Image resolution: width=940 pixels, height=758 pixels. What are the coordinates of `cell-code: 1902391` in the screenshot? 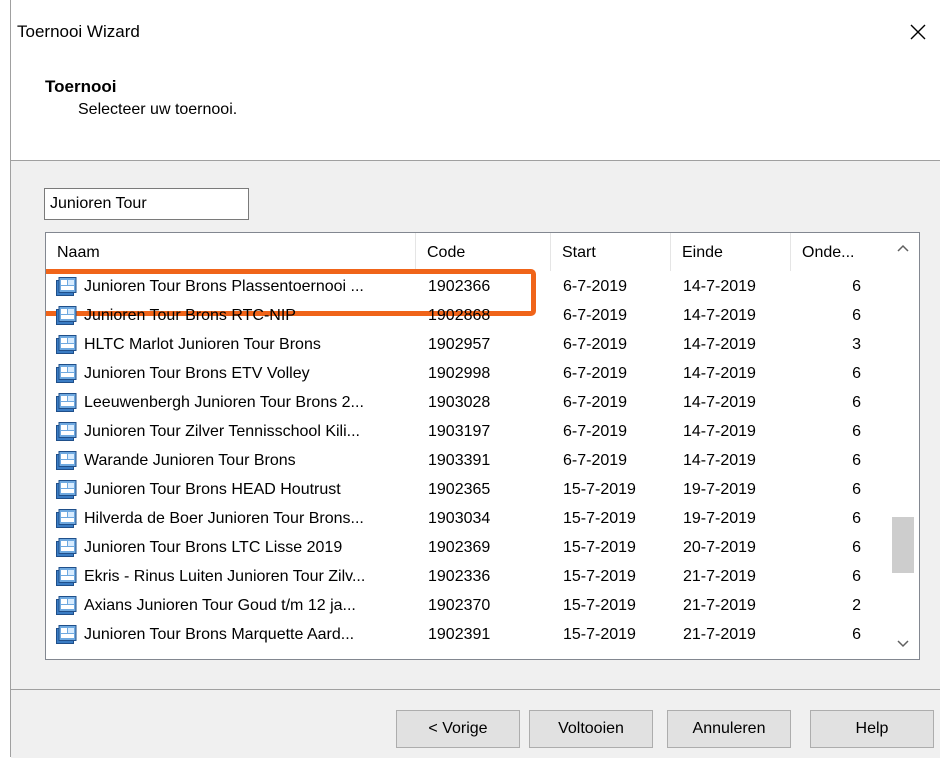 It's located at (459, 634).